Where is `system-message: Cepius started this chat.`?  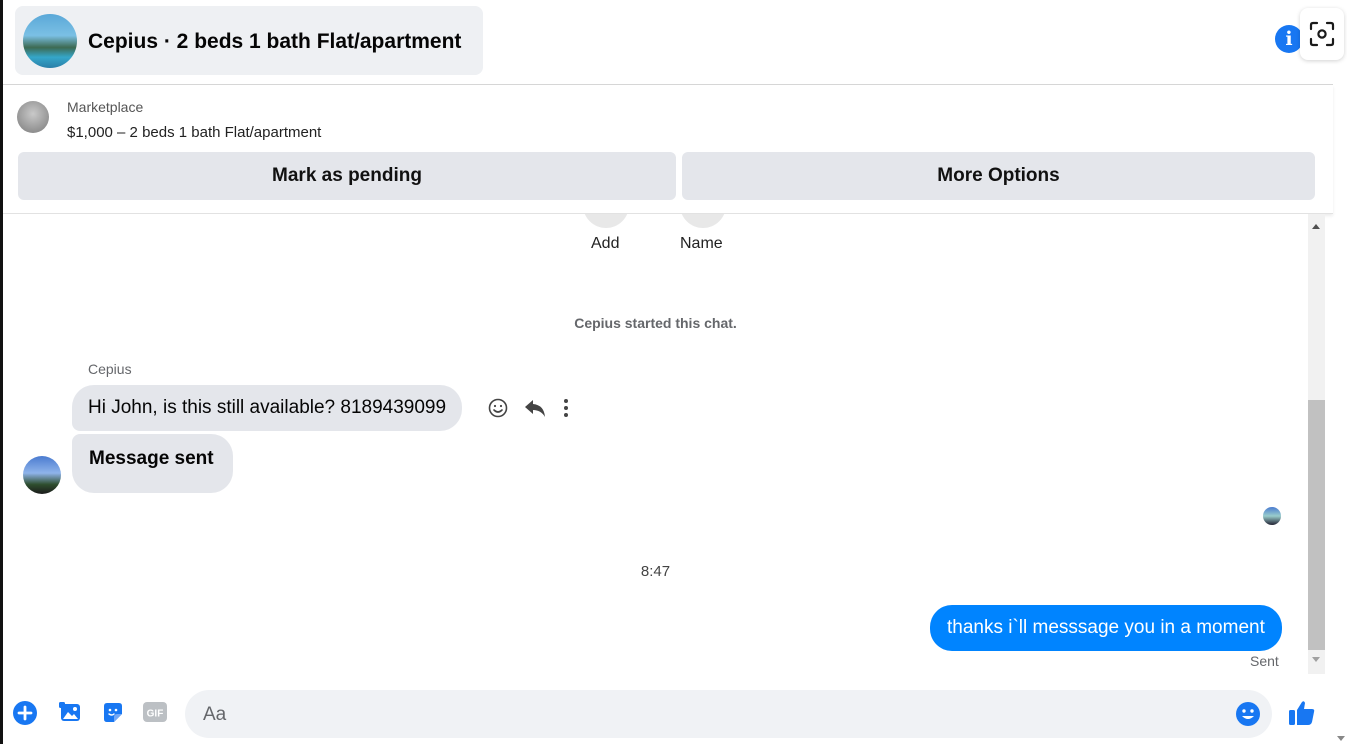
system-message: Cepius started this chat. is located at coordinates (655, 323).